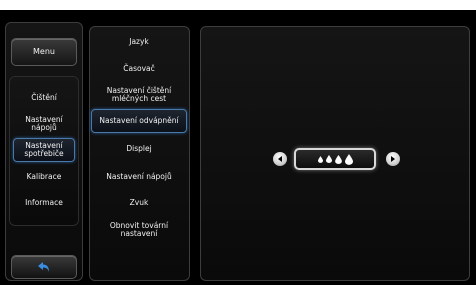 This screenshot has width=476, height=285. Describe the element at coordinates (44, 98) in the screenshot. I see `sidebar-item-cleaning: Čištění` at that location.